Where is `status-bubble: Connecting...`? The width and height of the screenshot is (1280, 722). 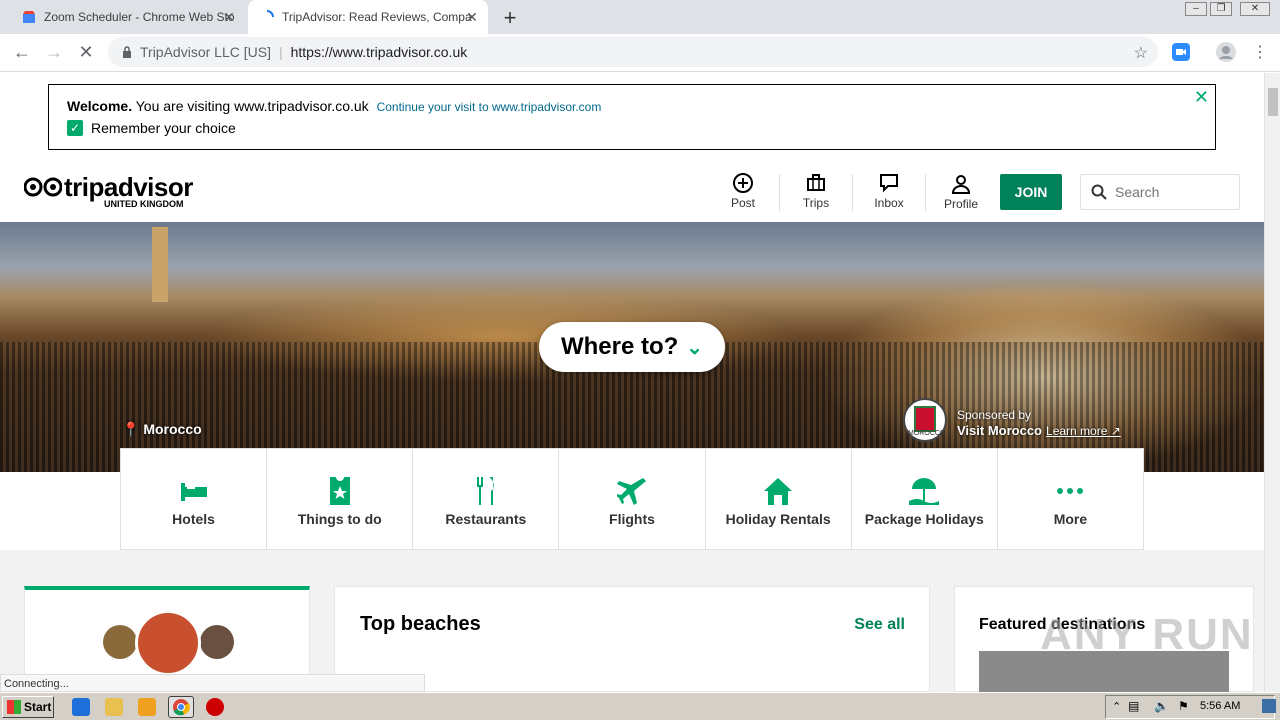
status-bubble: Connecting... is located at coordinates (212, 683).